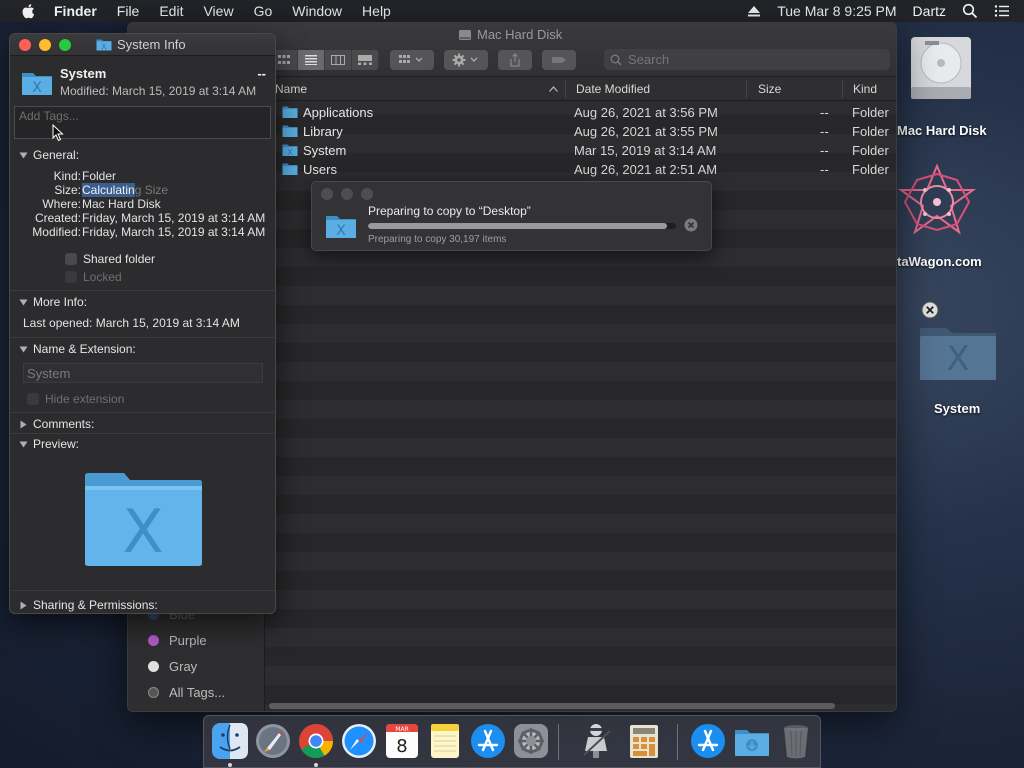 The image size is (1024, 768). Describe the element at coordinates (942, 130) in the screenshot. I see `hard-disk-label: Mac Hard Disk` at that location.